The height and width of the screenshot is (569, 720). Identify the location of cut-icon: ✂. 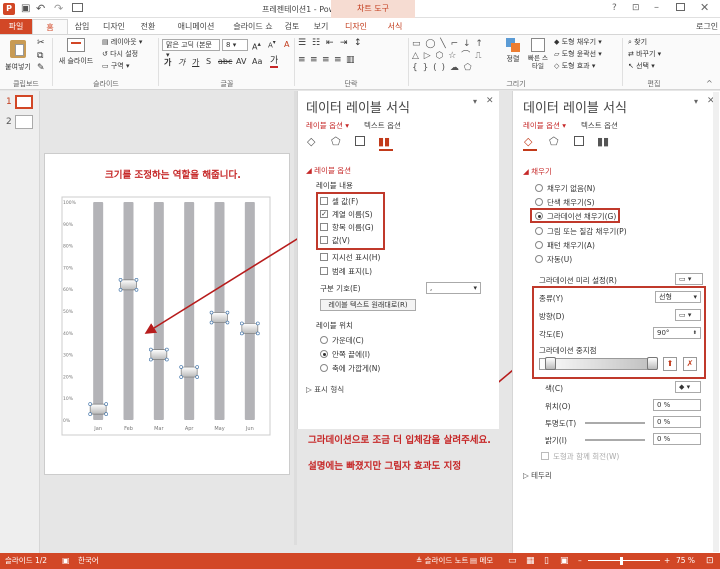
(41, 43).